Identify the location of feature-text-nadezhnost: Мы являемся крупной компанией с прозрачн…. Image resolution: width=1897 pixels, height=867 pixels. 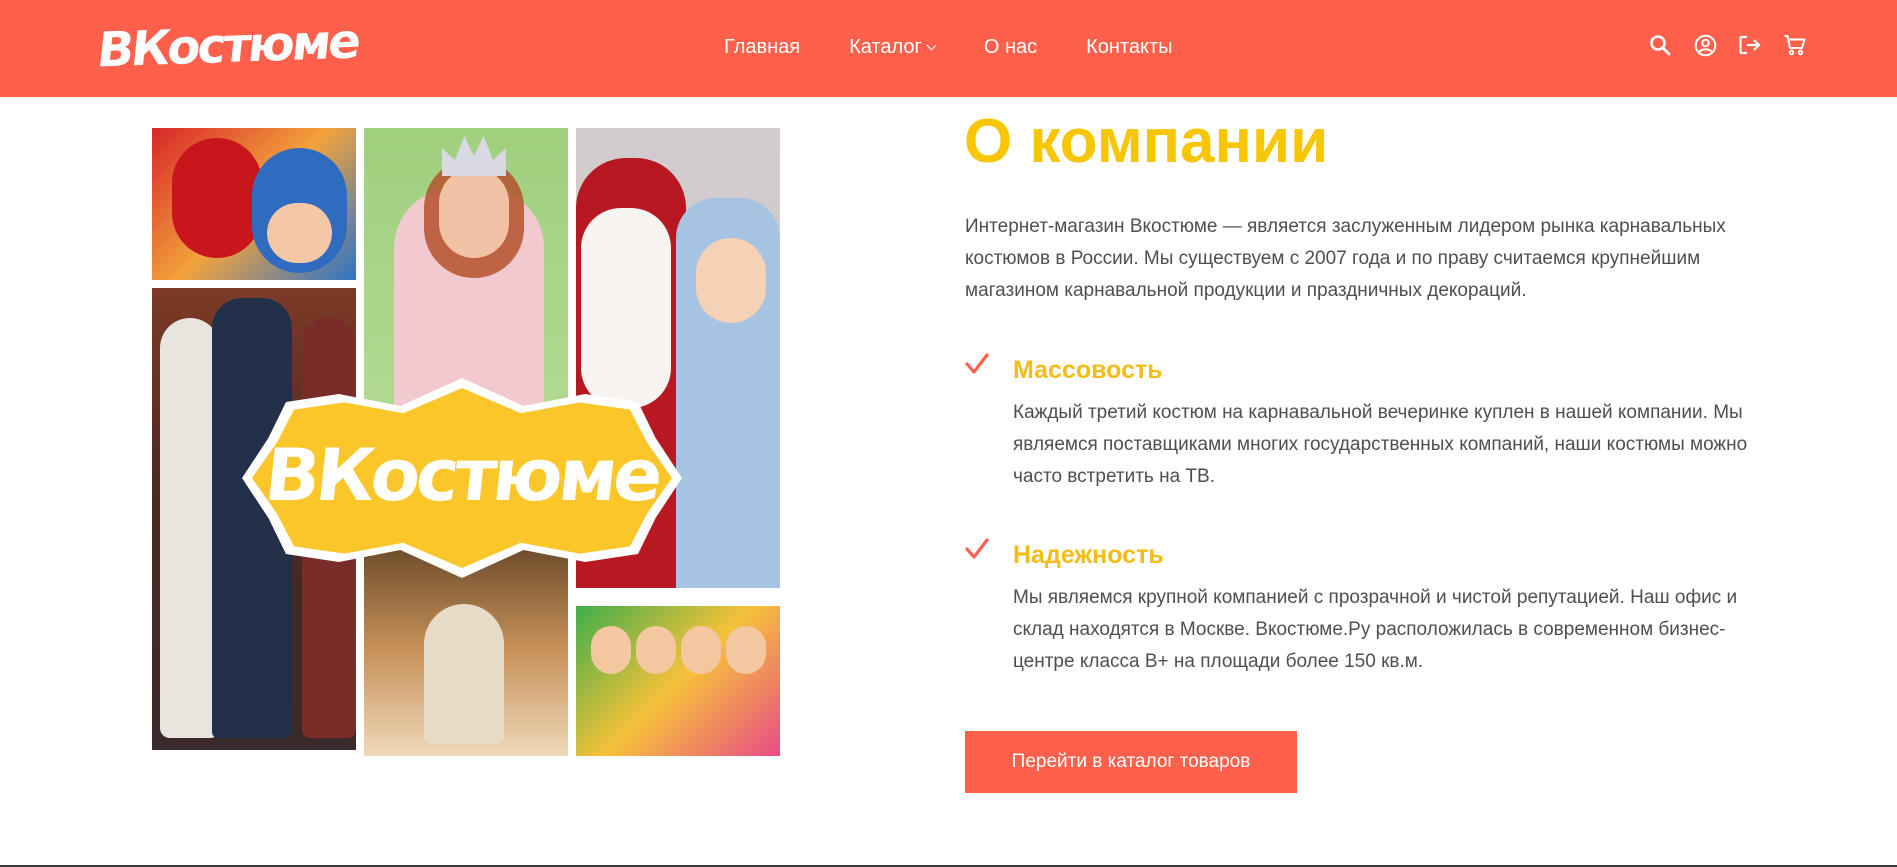
(1375, 629).